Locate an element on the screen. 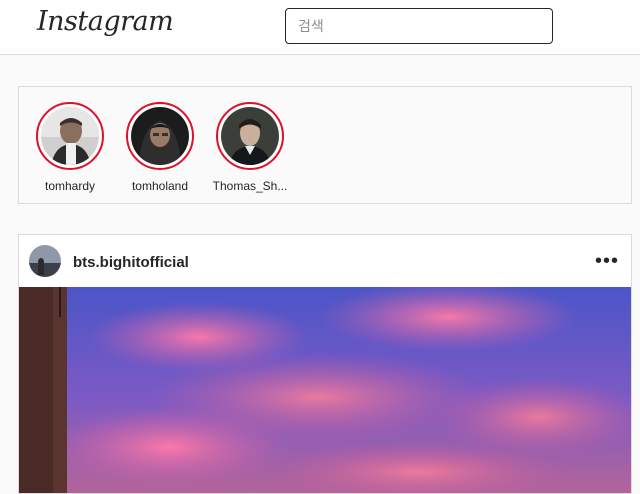 The width and height of the screenshot is (640, 494). story-username: tomholand is located at coordinates (160, 186).